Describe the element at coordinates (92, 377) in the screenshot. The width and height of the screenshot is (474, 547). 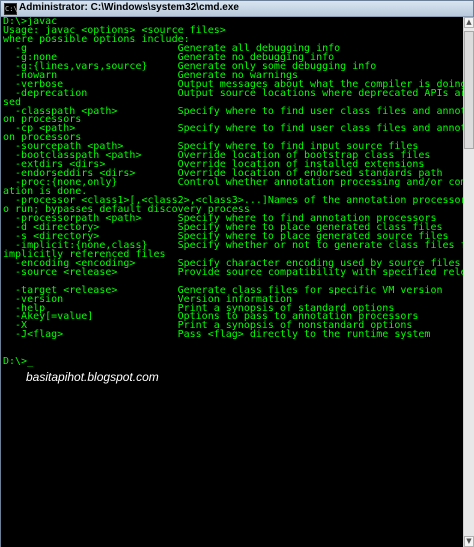
I see `watermark-text: basitapihot.blogspot.com` at that location.